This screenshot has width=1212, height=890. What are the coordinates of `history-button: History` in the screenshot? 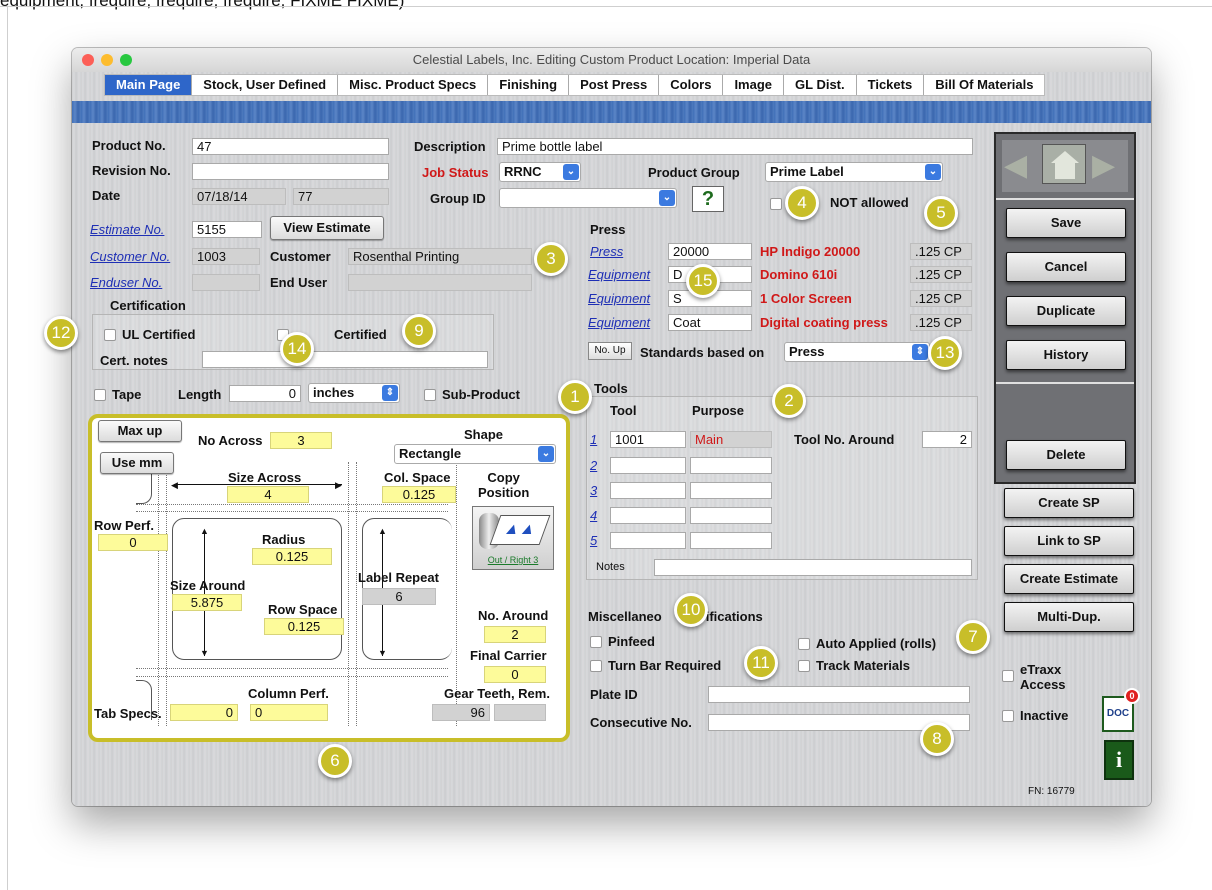 It's located at (1066, 355).